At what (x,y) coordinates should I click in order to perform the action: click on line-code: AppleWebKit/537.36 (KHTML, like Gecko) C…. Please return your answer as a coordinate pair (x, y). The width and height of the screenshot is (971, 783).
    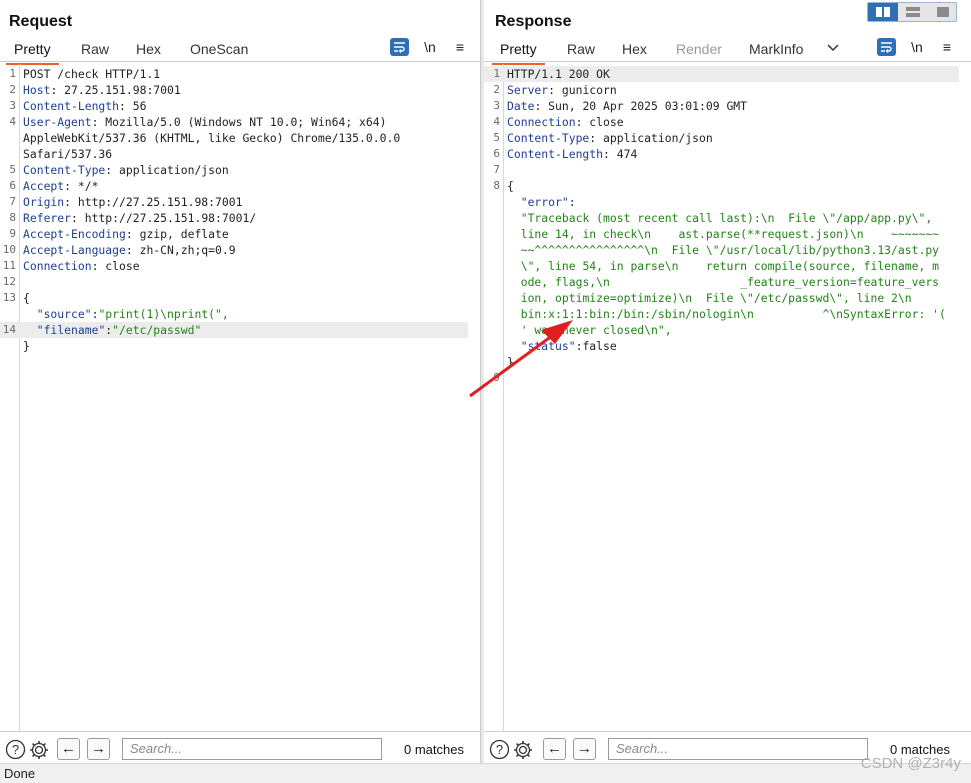
    Looking at the image, I should click on (211, 138).